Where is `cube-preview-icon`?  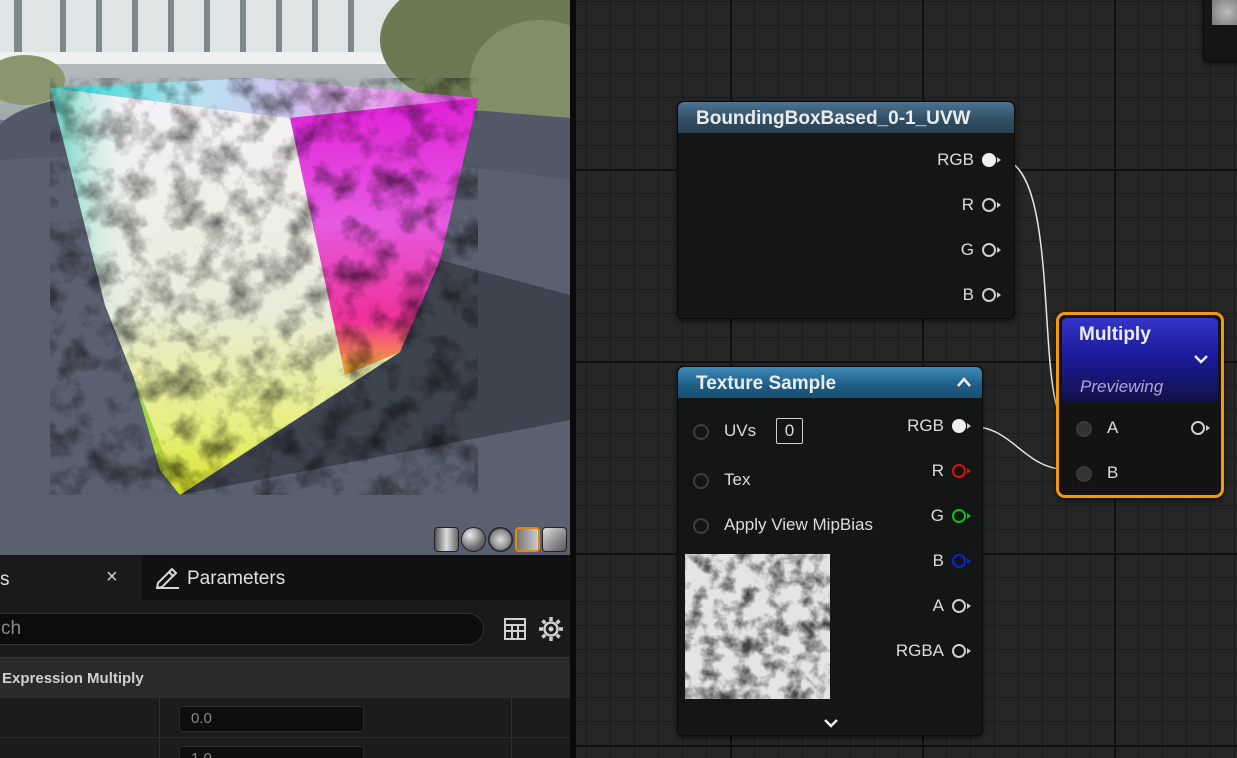
cube-preview-icon is located at coordinates (527, 539).